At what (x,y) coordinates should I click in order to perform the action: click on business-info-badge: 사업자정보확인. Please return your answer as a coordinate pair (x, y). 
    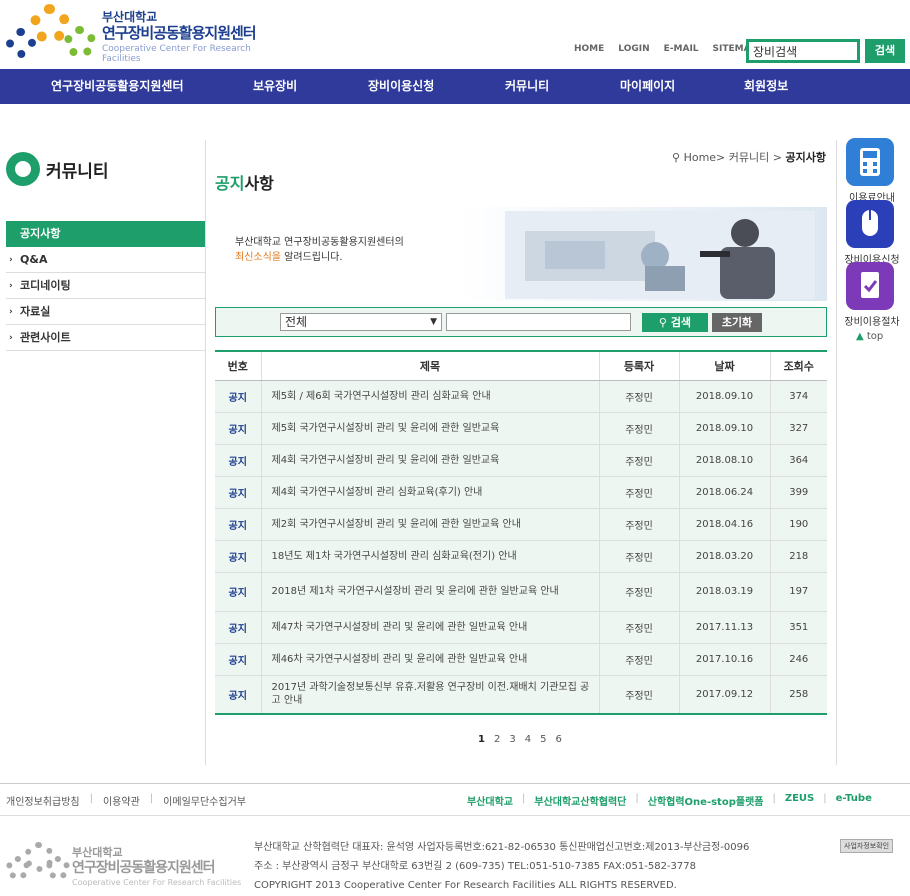
    Looking at the image, I should click on (867, 846).